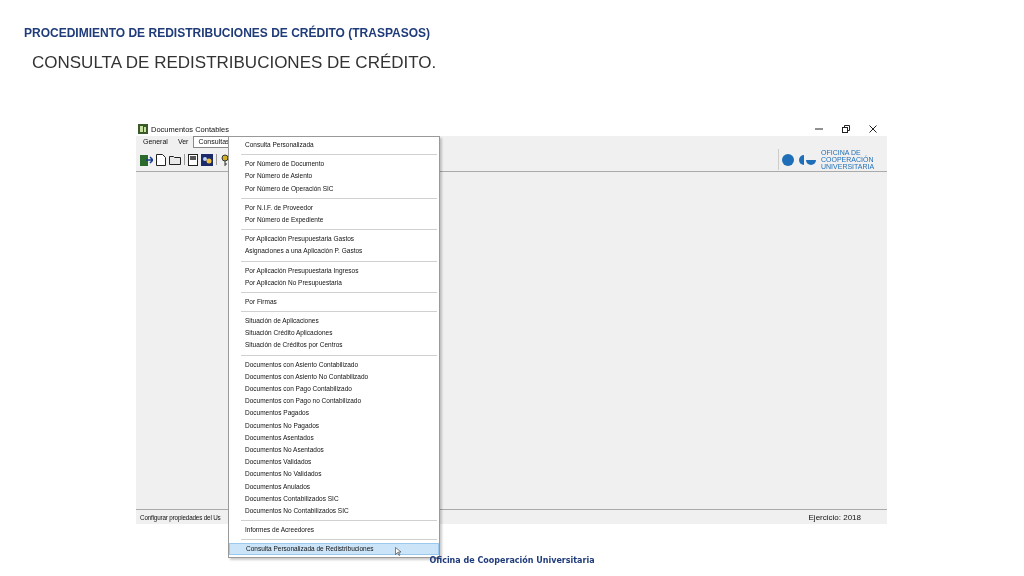 This screenshot has width=1024, height=576. I want to click on logo-mark-icon, so click(800, 159).